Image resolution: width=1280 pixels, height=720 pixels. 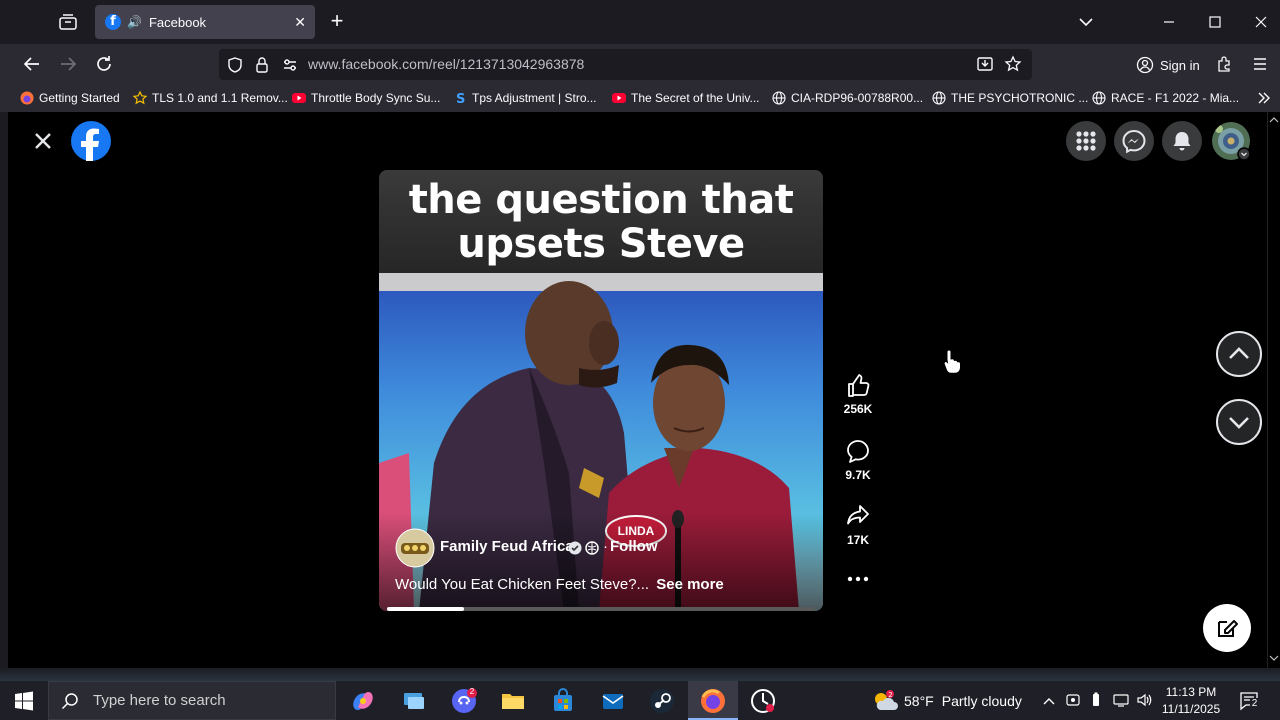 What do you see at coordinates (1227, 628) in the screenshot?
I see `compose-message-button` at bounding box center [1227, 628].